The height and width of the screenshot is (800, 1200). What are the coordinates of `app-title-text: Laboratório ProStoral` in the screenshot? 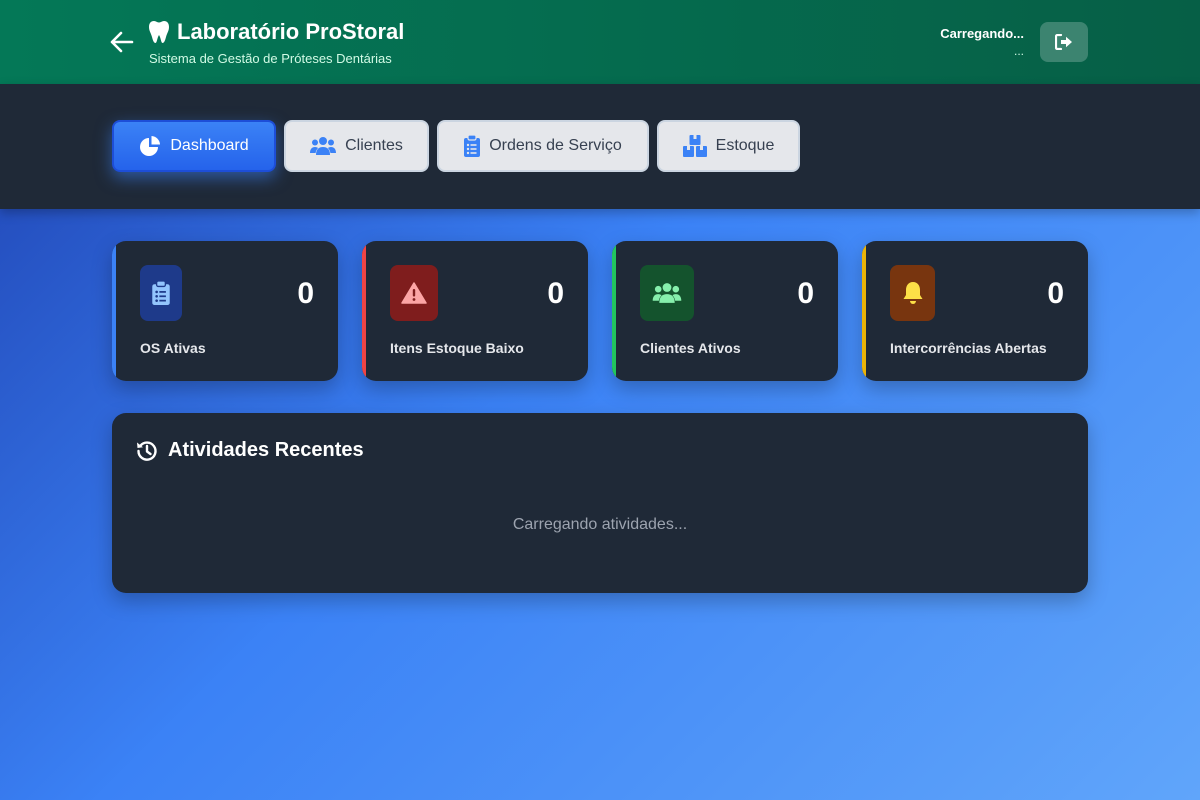 It's located at (291, 31).